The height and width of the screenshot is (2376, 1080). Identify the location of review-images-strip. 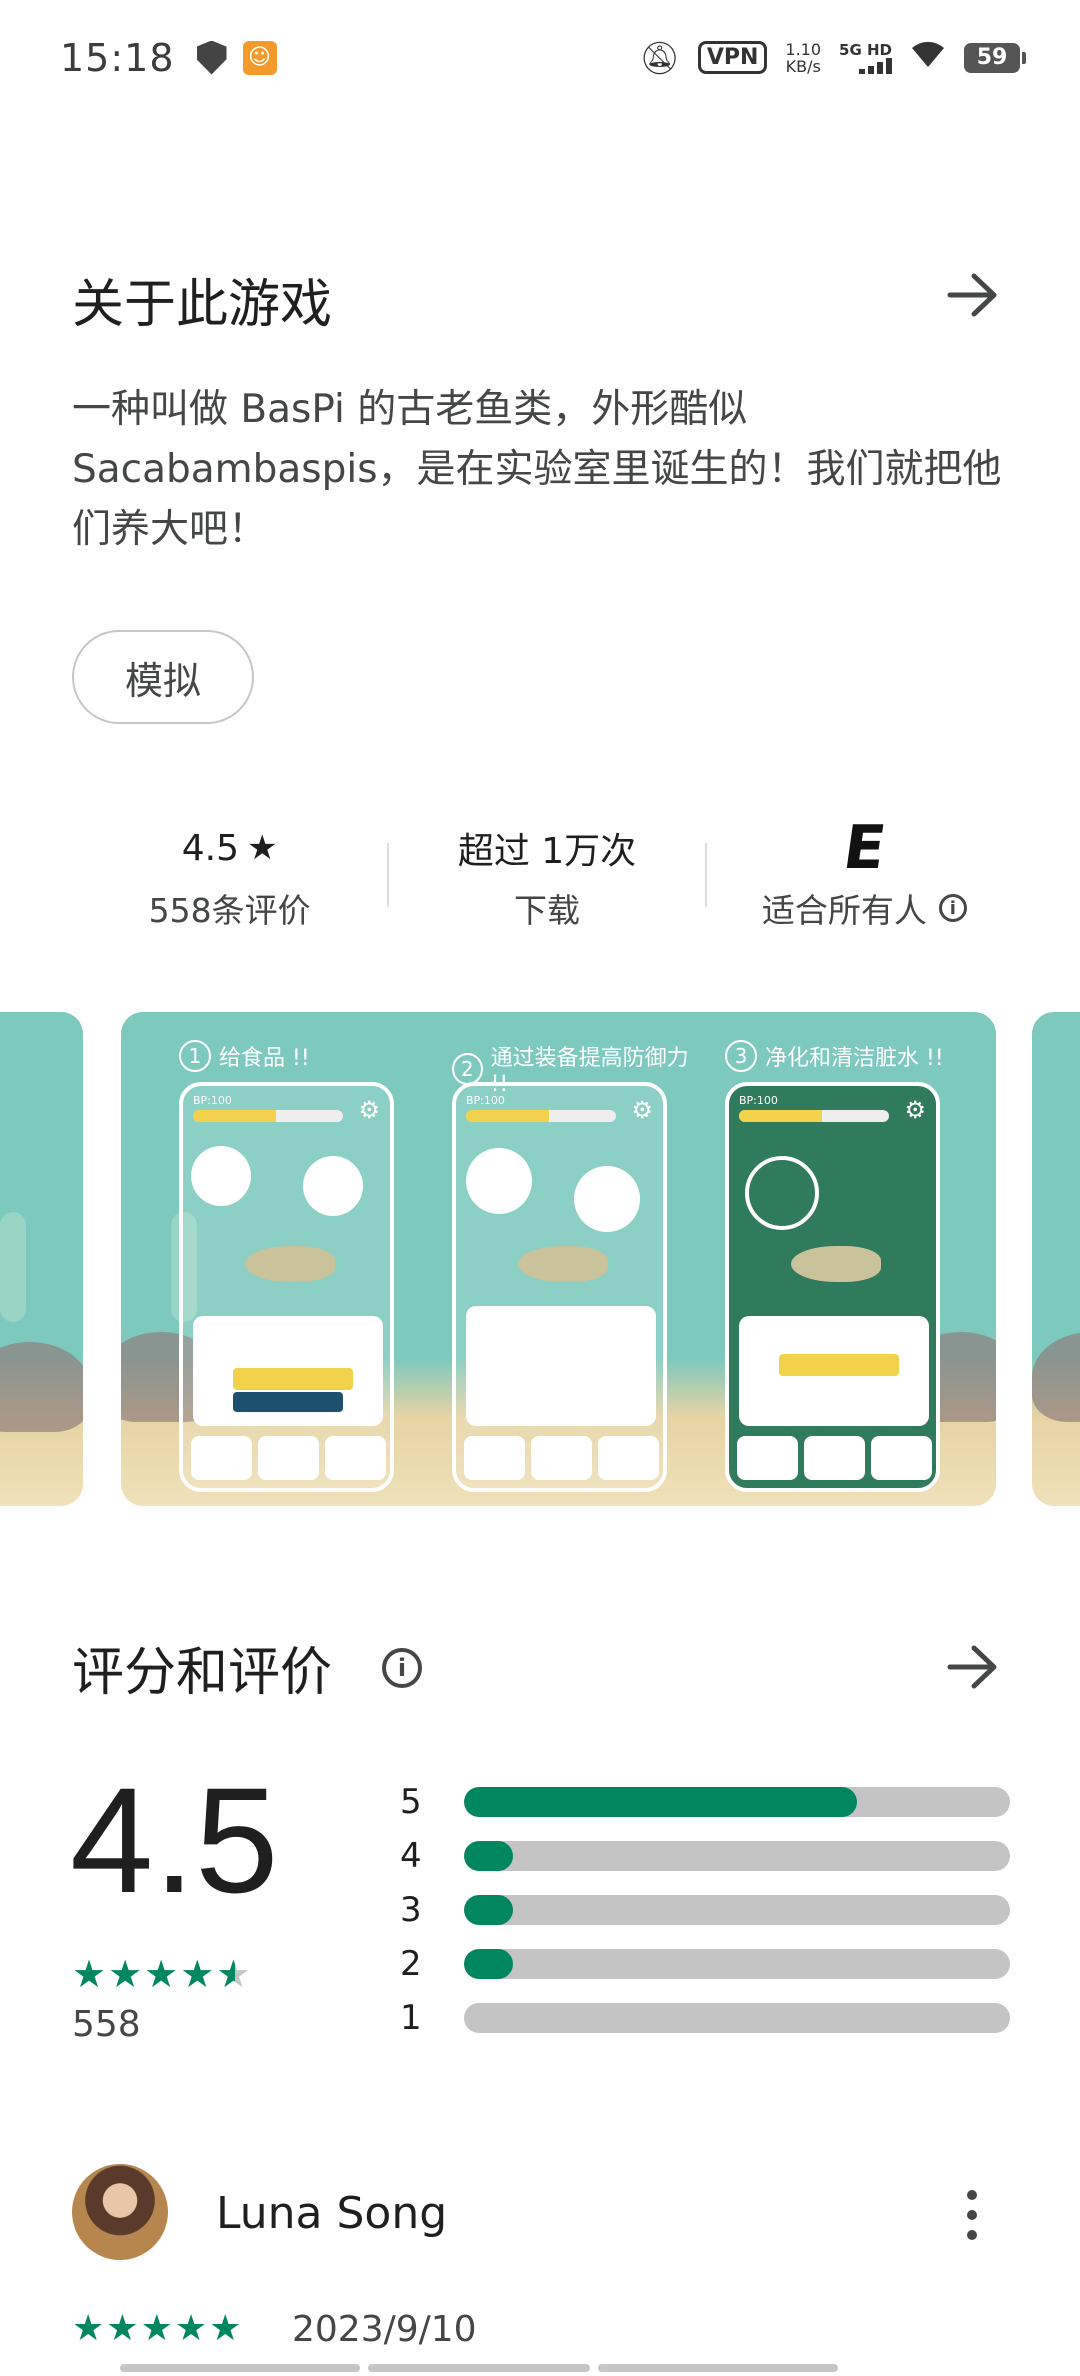
(479, 2368).